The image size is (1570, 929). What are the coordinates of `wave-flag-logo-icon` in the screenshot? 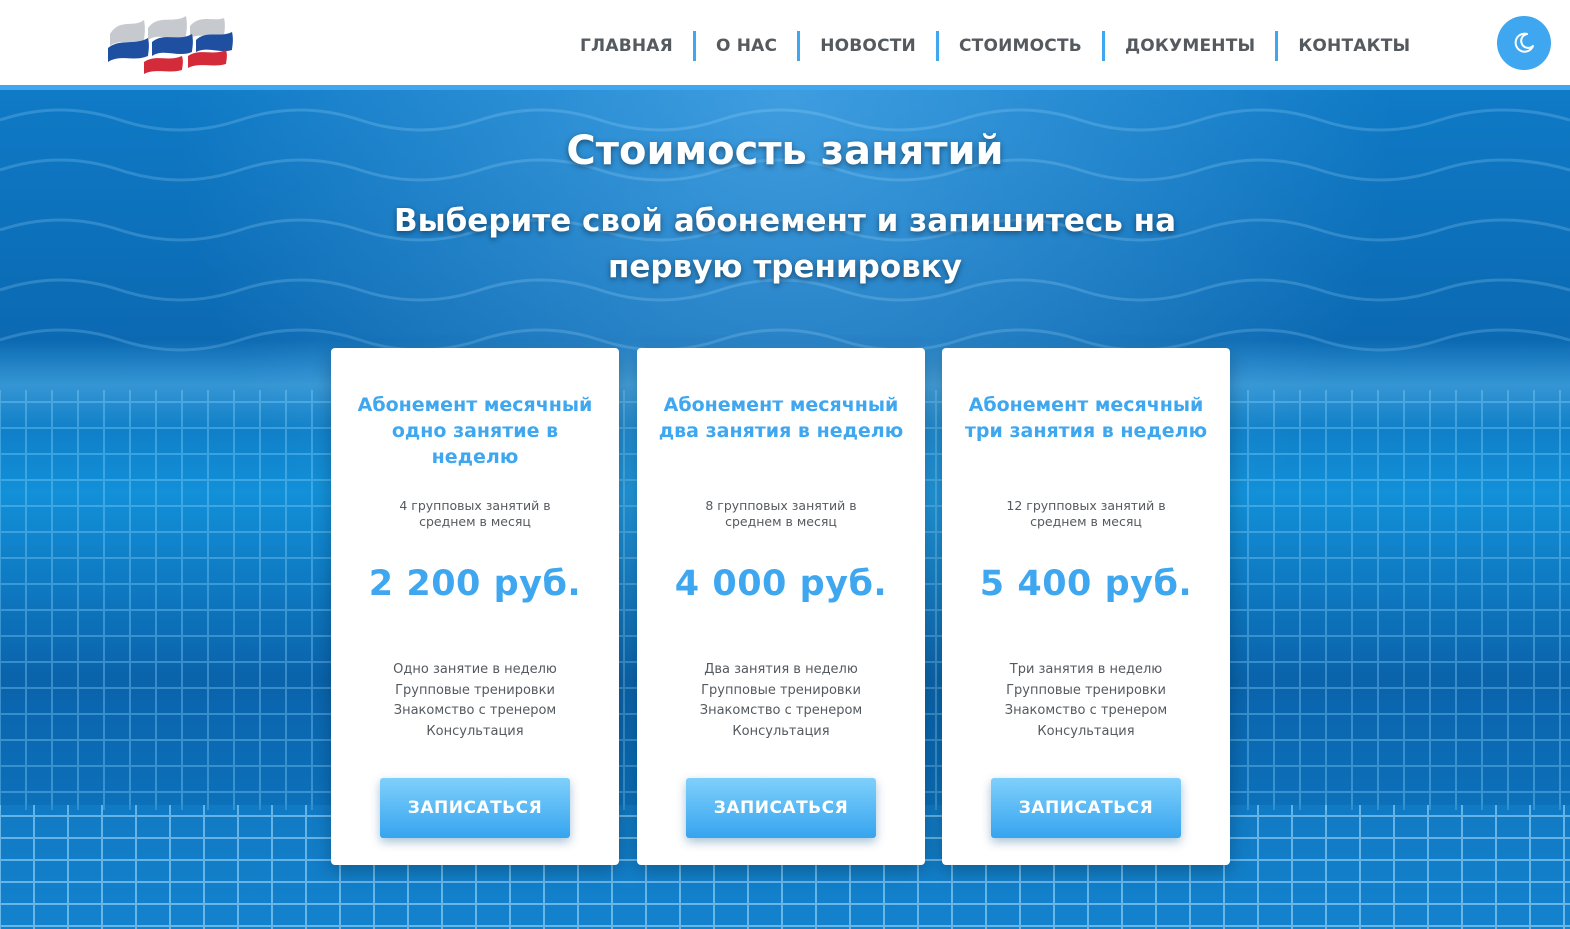 It's located at (170, 45).